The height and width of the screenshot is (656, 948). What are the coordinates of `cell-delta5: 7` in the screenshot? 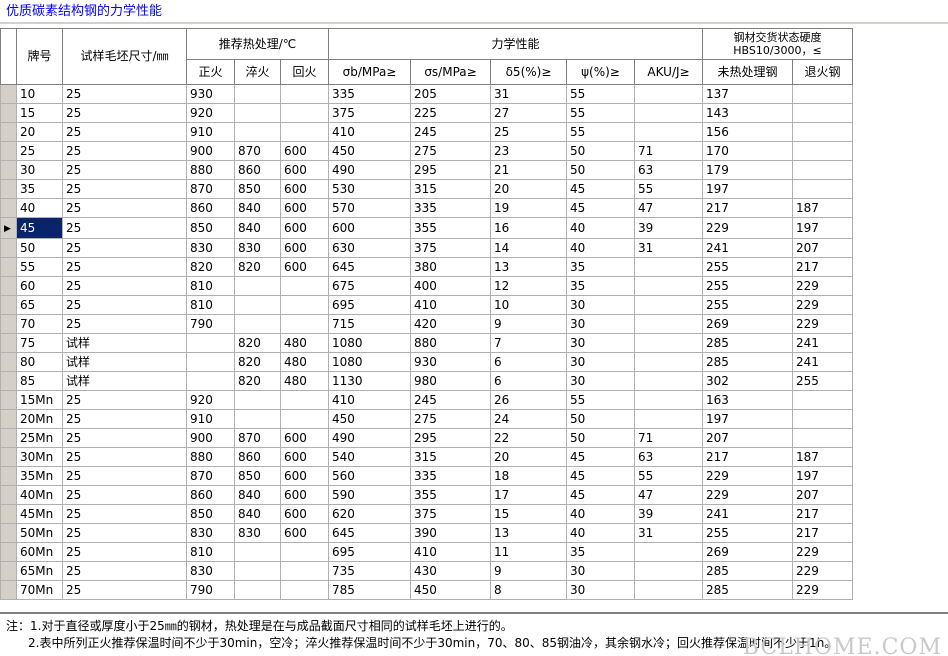 It's located at (528, 343).